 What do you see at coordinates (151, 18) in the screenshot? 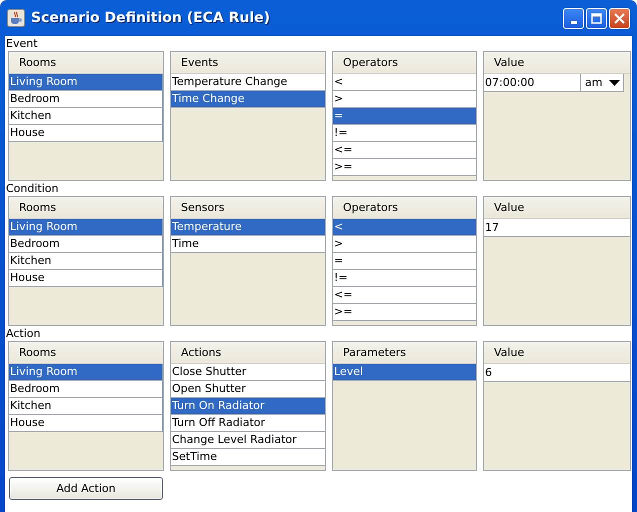
I see `window-title: Scenario Definition (ECA Rule)` at bounding box center [151, 18].